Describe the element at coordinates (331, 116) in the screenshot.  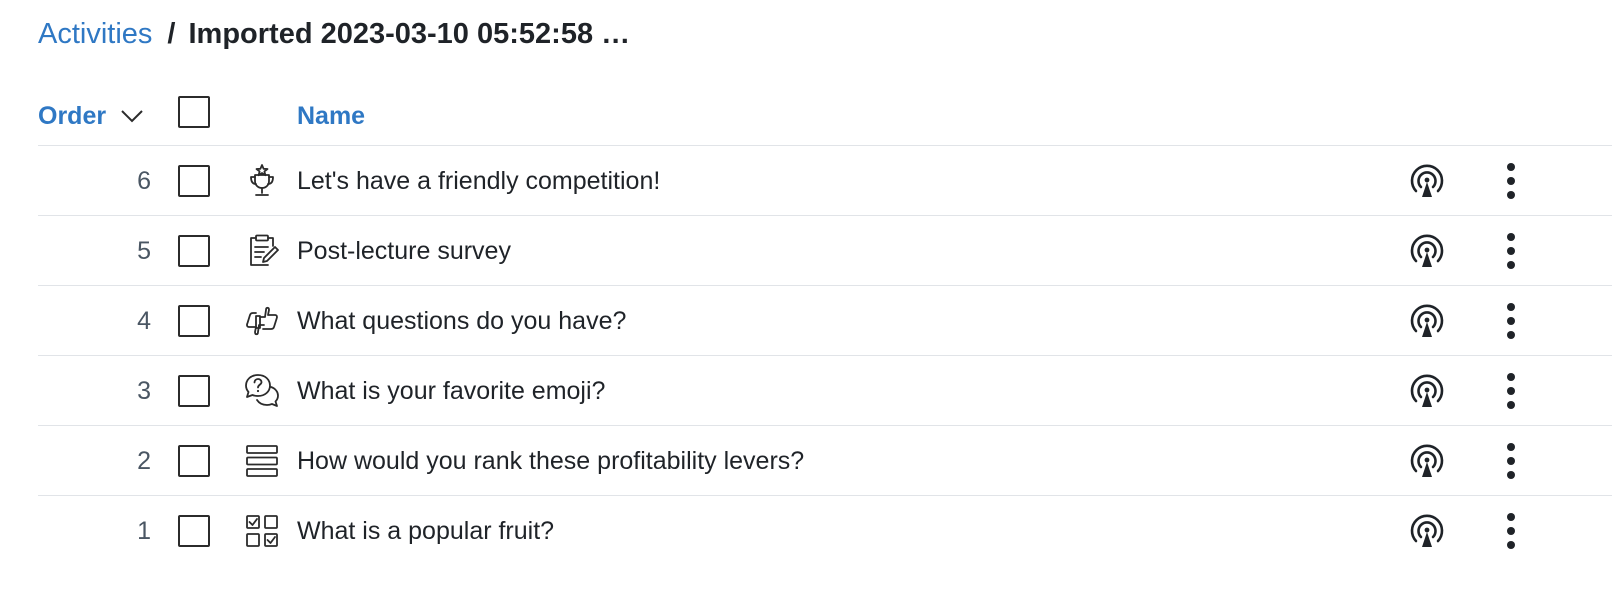
I see `name-column-header: Name` at that location.